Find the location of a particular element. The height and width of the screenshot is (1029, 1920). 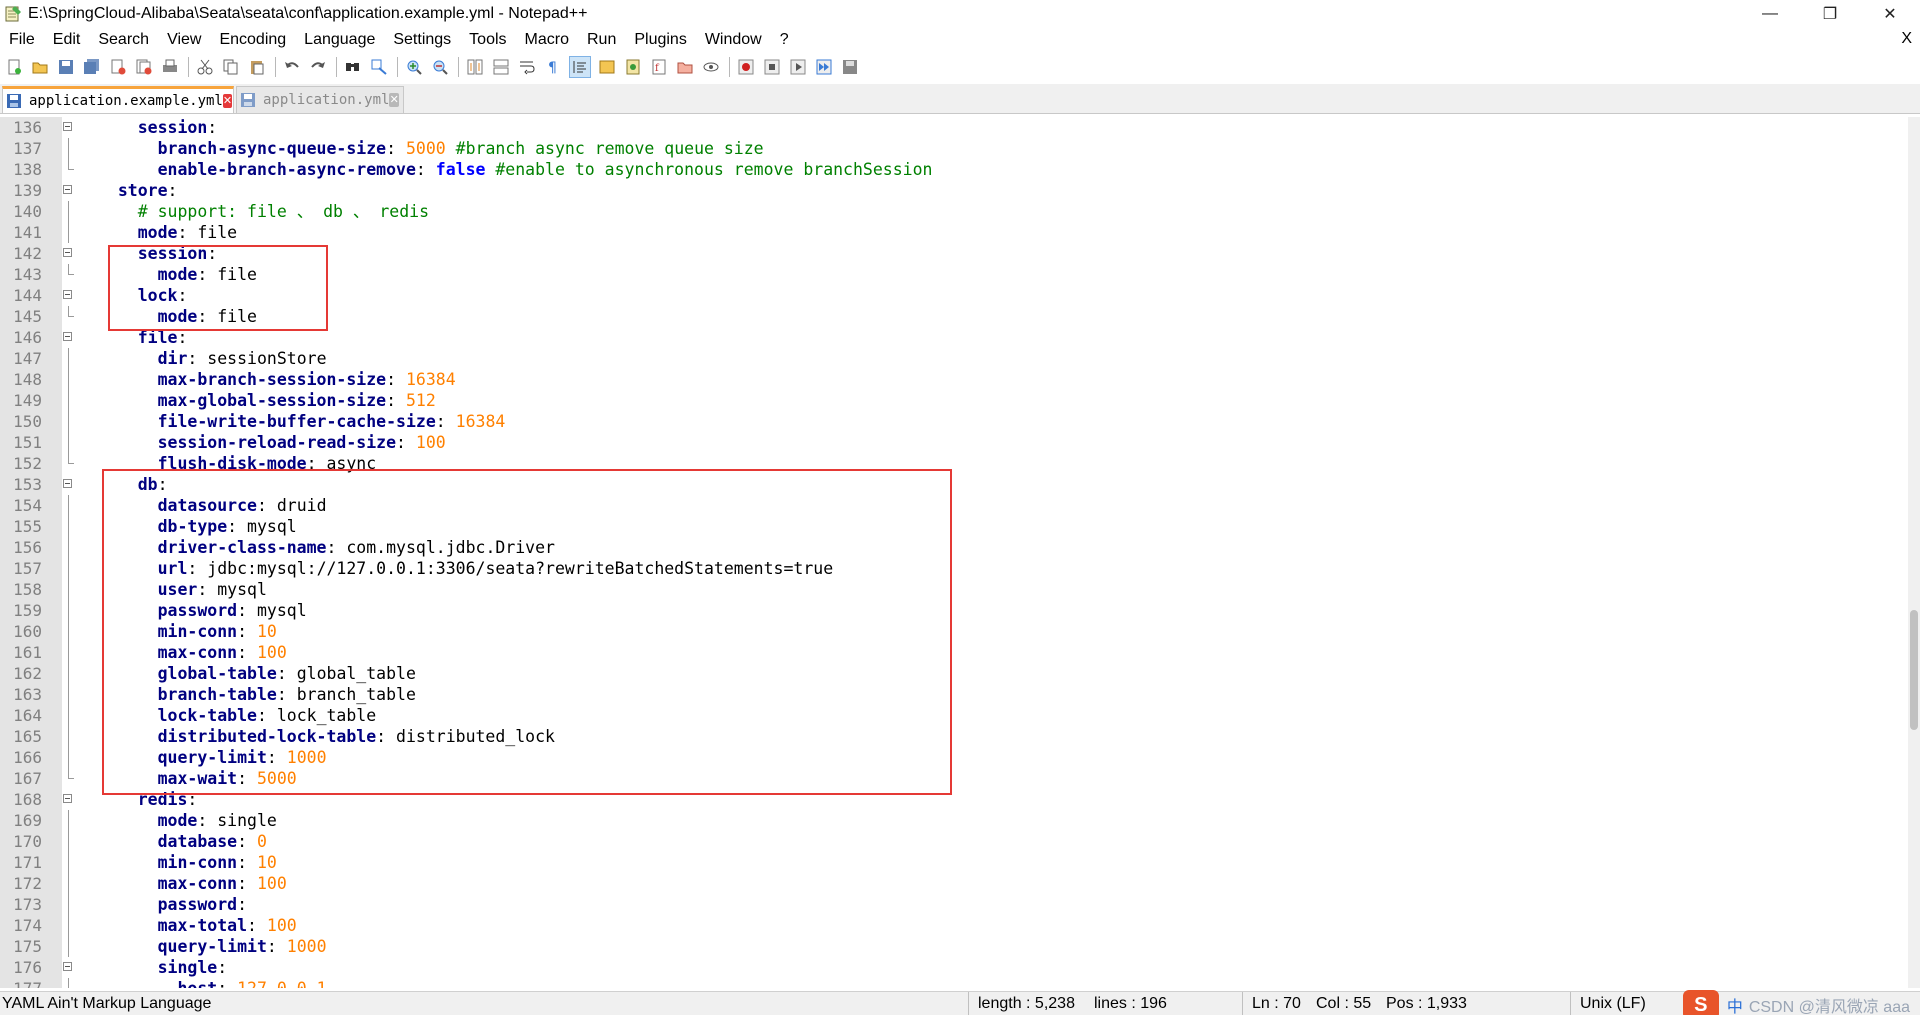

code-line: 170 database: 0 is located at coordinates (954, 841).